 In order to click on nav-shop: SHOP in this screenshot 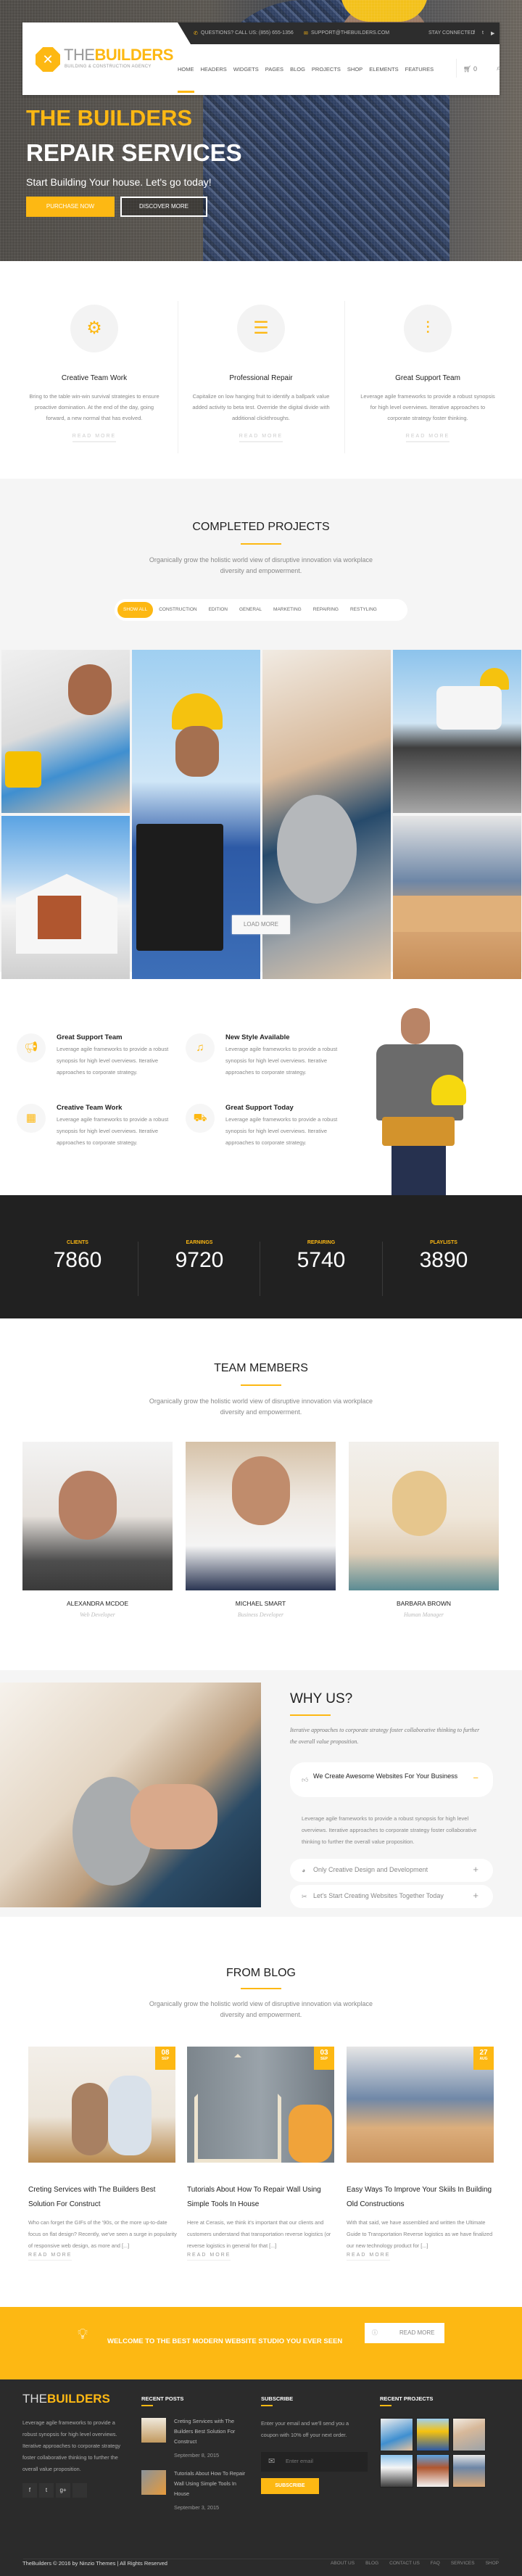, I will do `click(354, 69)`.